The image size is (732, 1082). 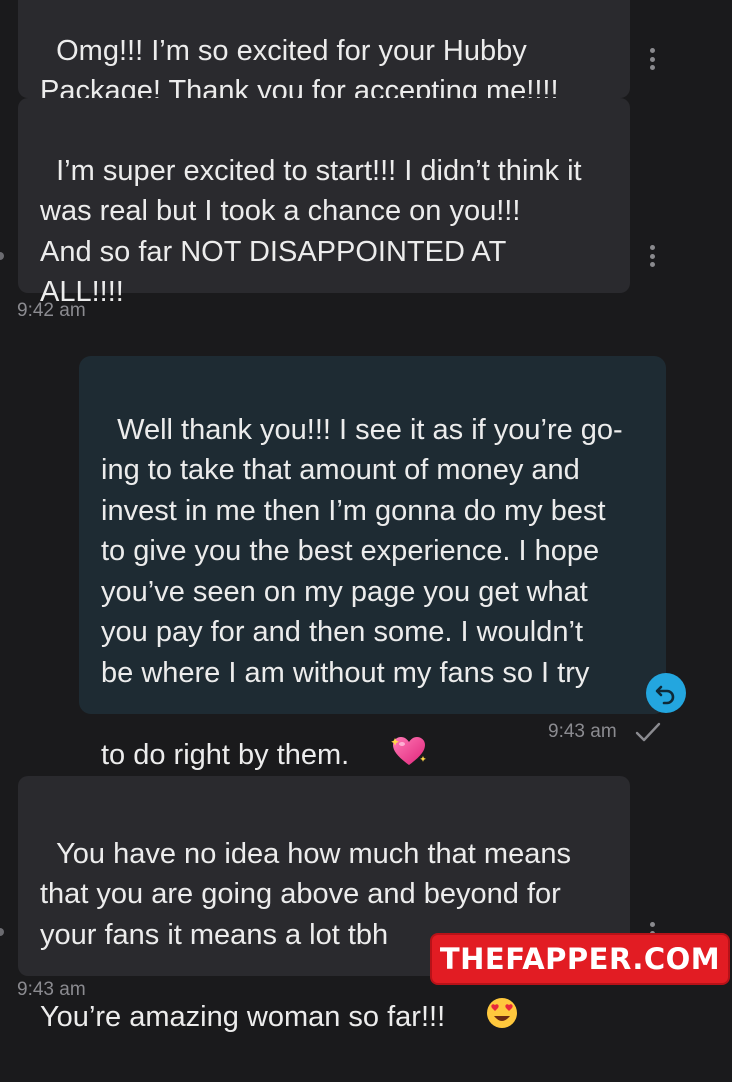 I want to click on undo-arrow-icon, so click(x=665, y=695).